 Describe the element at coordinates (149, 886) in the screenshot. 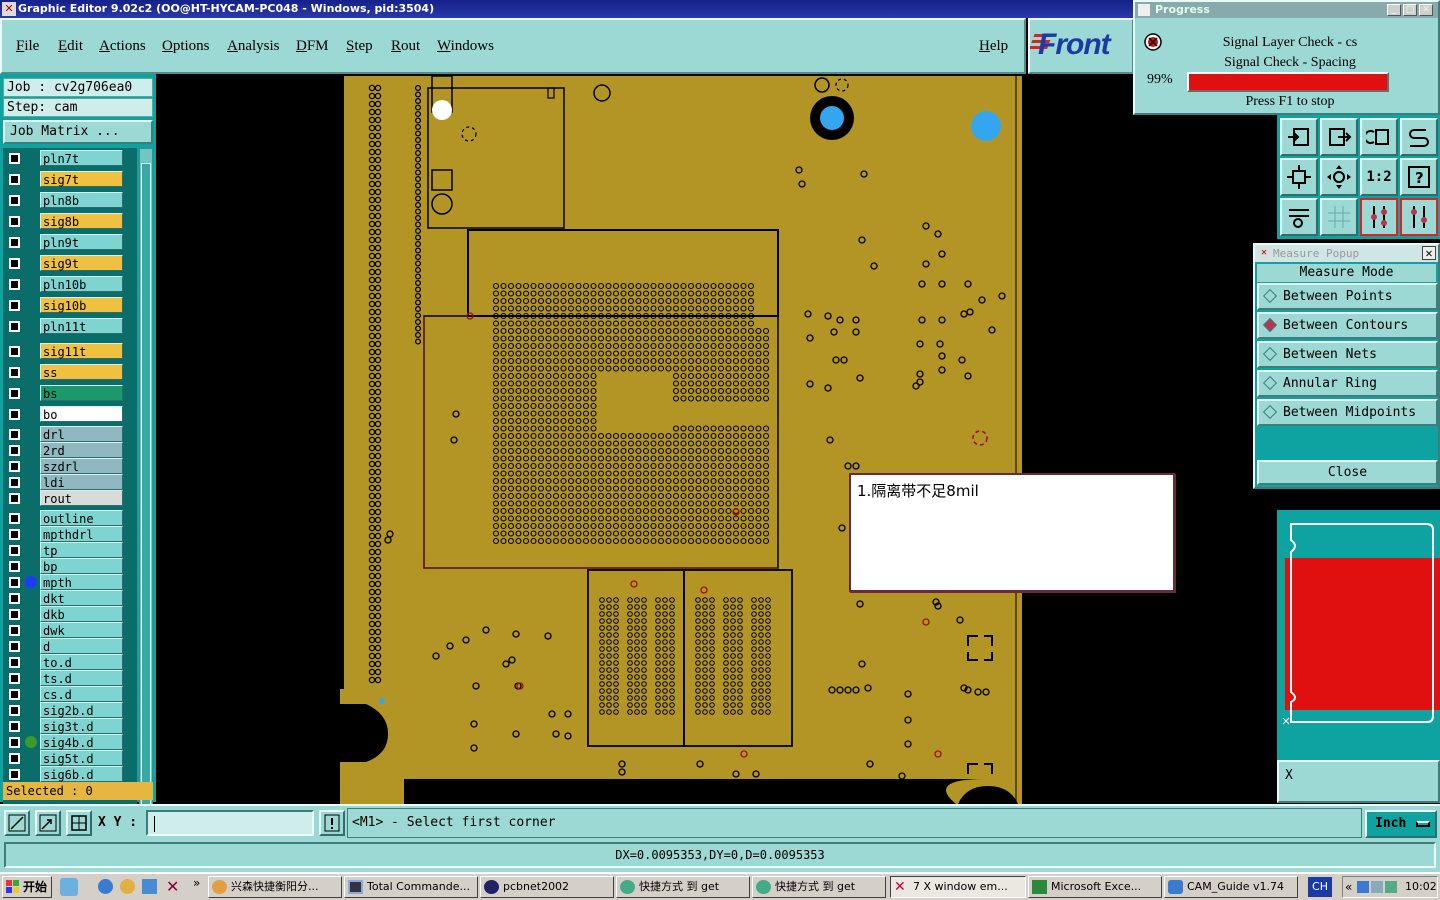

I see `quick-launch-outlook-icon` at that location.